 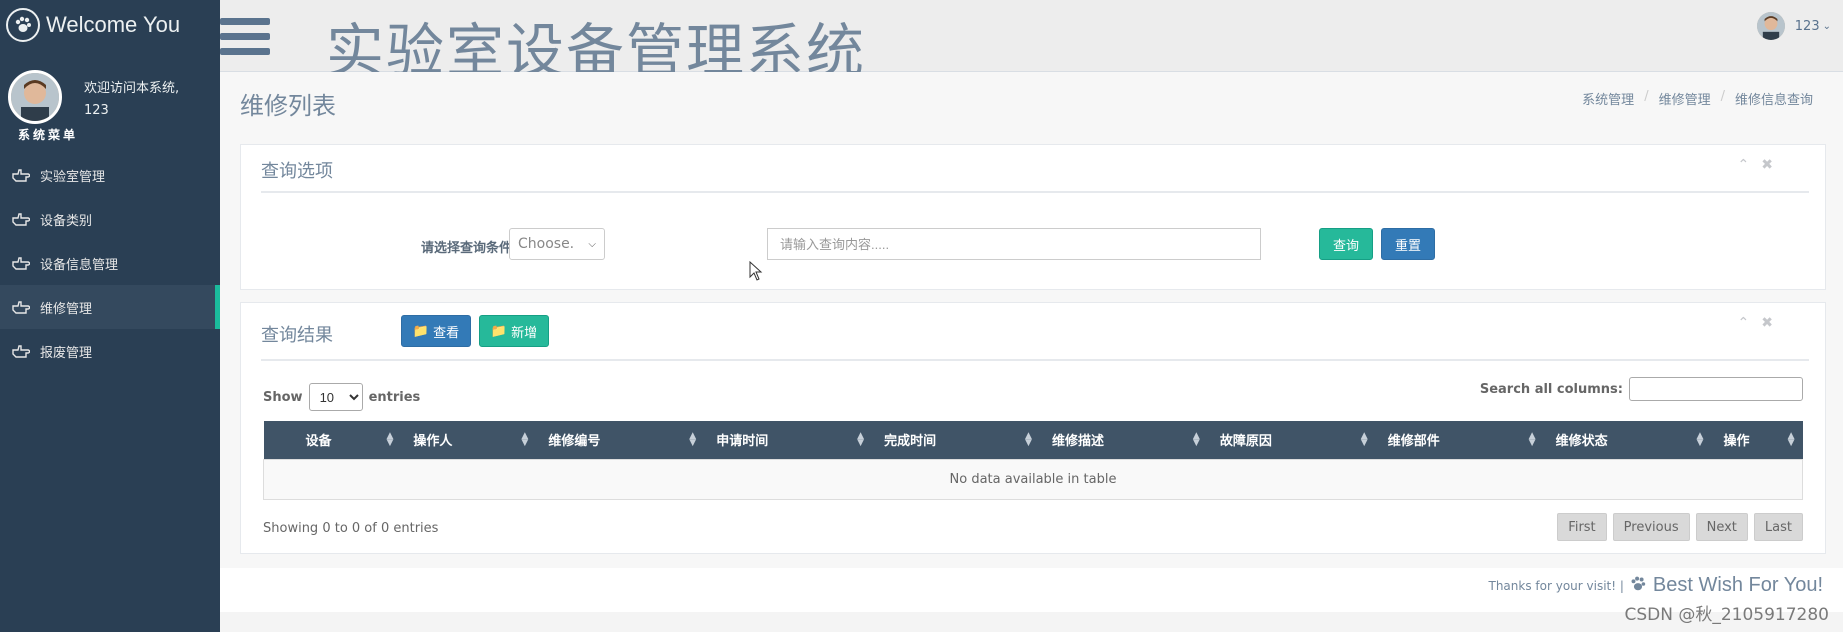 I want to click on empty-table-message: No data available in table, so click(x=1033, y=479).